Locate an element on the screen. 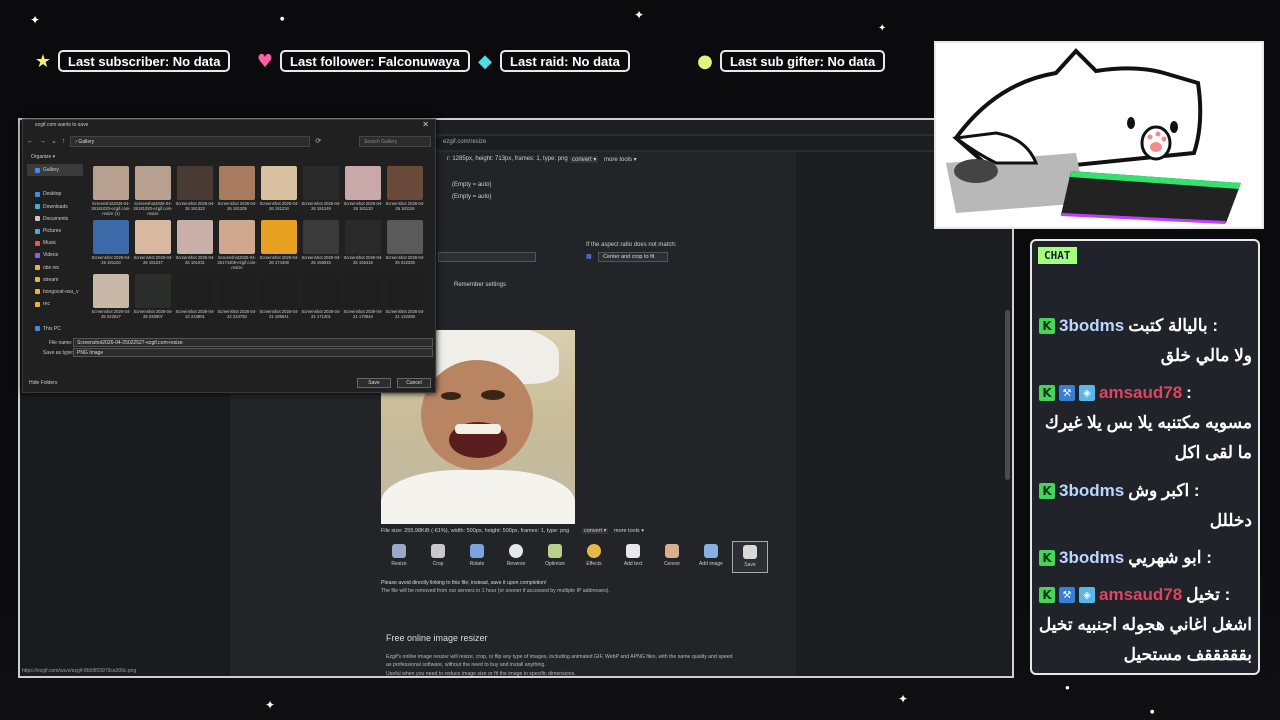 The width and height of the screenshot is (1280, 720). close-icon: ✕ is located at coordinates (425, 124).